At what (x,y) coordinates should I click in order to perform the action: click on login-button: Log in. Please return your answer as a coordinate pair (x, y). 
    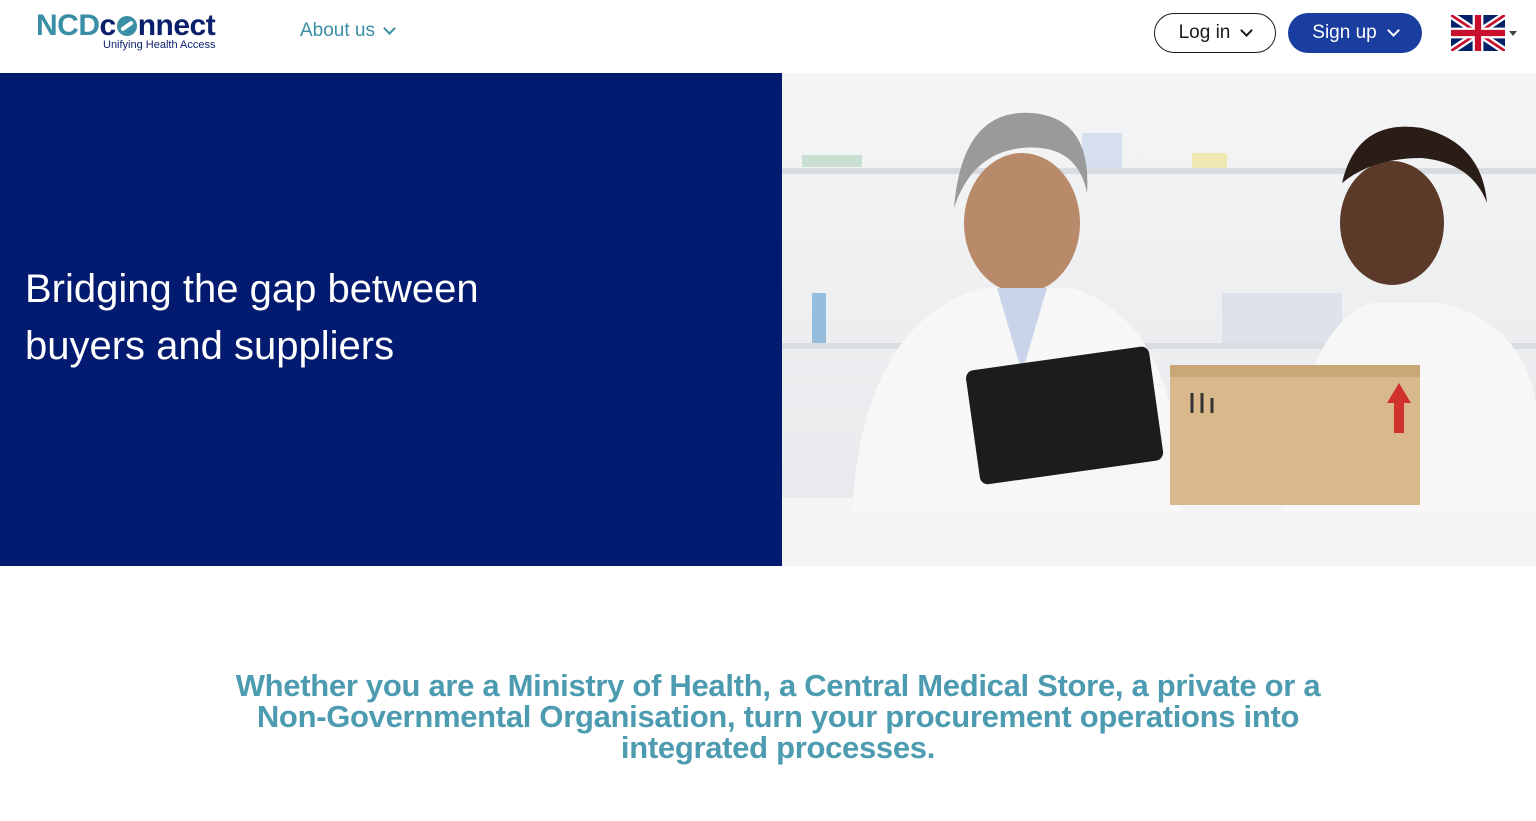
    Looking at the image, I should click on (1215, 33).